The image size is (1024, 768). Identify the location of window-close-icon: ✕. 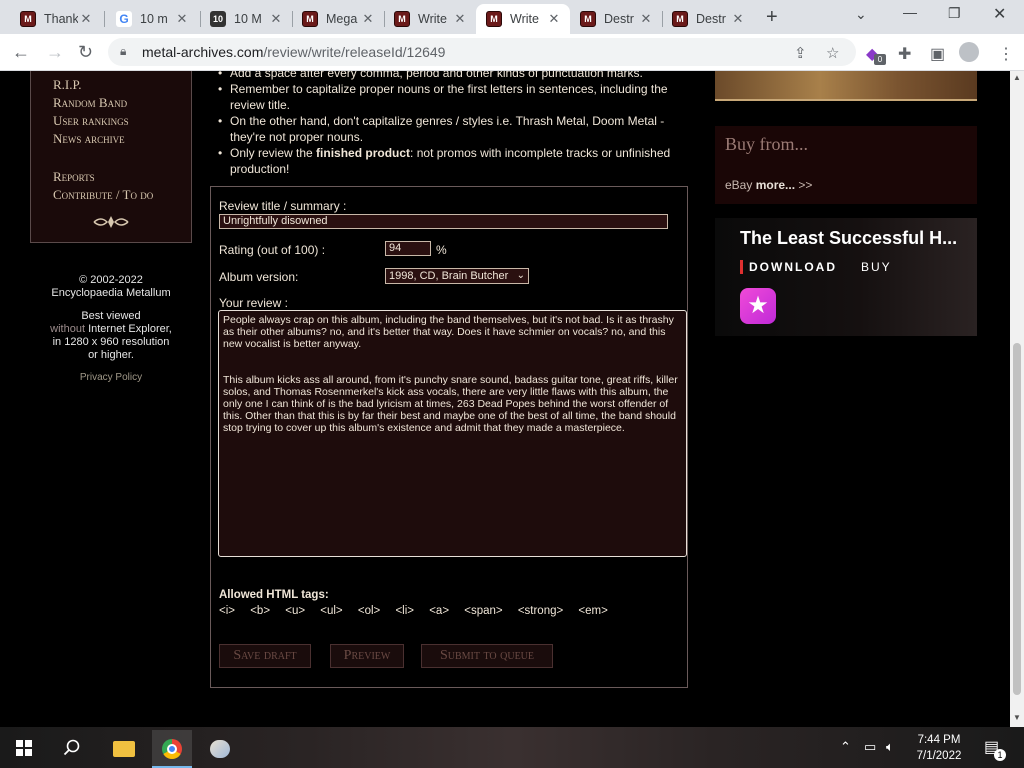
(999, 14).